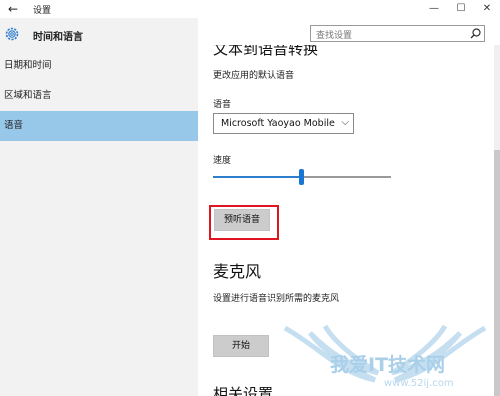  I want to click on microphone-description: 设置进行语音识别所需的麦克风, so click(276, 299).